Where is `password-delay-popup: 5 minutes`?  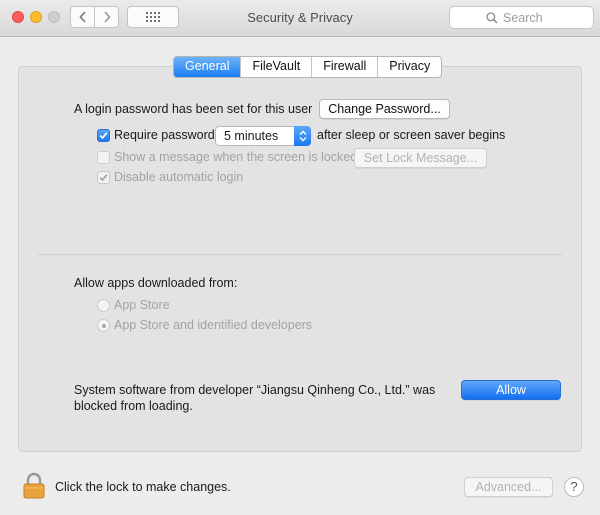
password-delay-popup: 5 minutes is located at coordinates (263, 136).